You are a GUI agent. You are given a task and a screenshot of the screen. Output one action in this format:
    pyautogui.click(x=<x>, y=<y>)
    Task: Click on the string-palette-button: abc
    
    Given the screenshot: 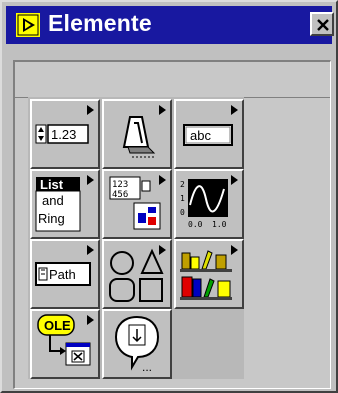 What is the action you would take?
    pyautogui.click(x=209, y=134)
    